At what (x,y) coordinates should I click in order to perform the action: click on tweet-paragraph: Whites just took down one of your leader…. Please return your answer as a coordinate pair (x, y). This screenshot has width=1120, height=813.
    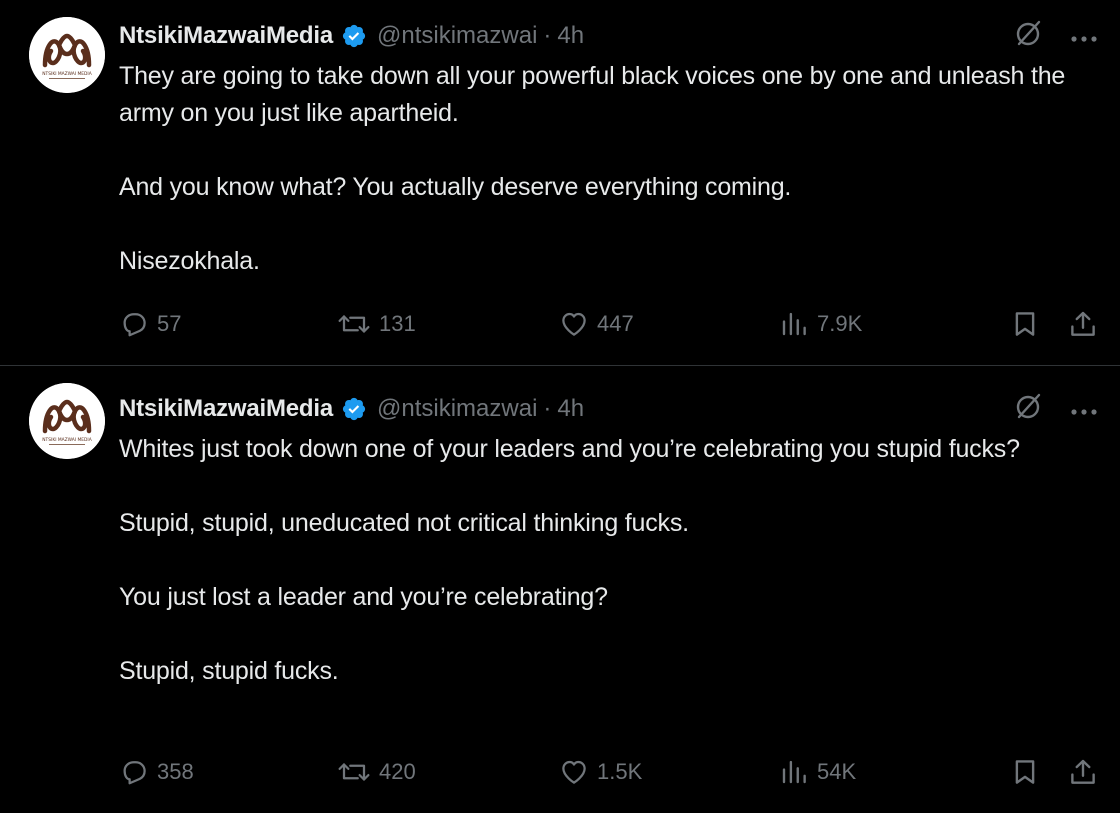
    Looking at the image, I should click on (569, 449).